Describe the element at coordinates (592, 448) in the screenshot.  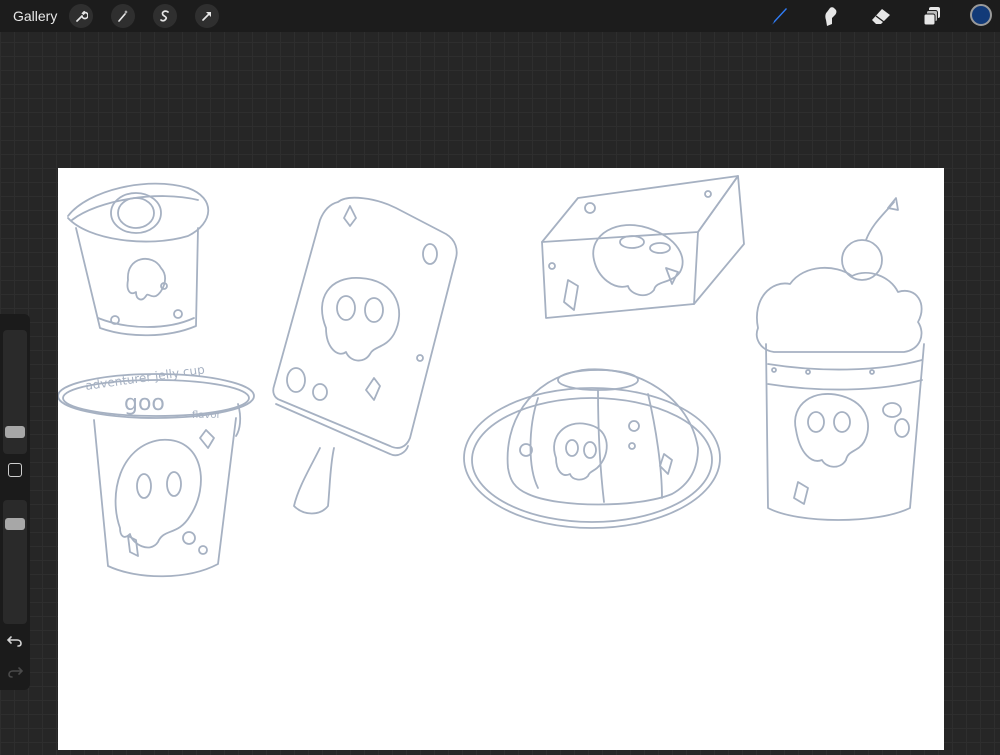
I see `bundt-jelly-sketch` at that location.